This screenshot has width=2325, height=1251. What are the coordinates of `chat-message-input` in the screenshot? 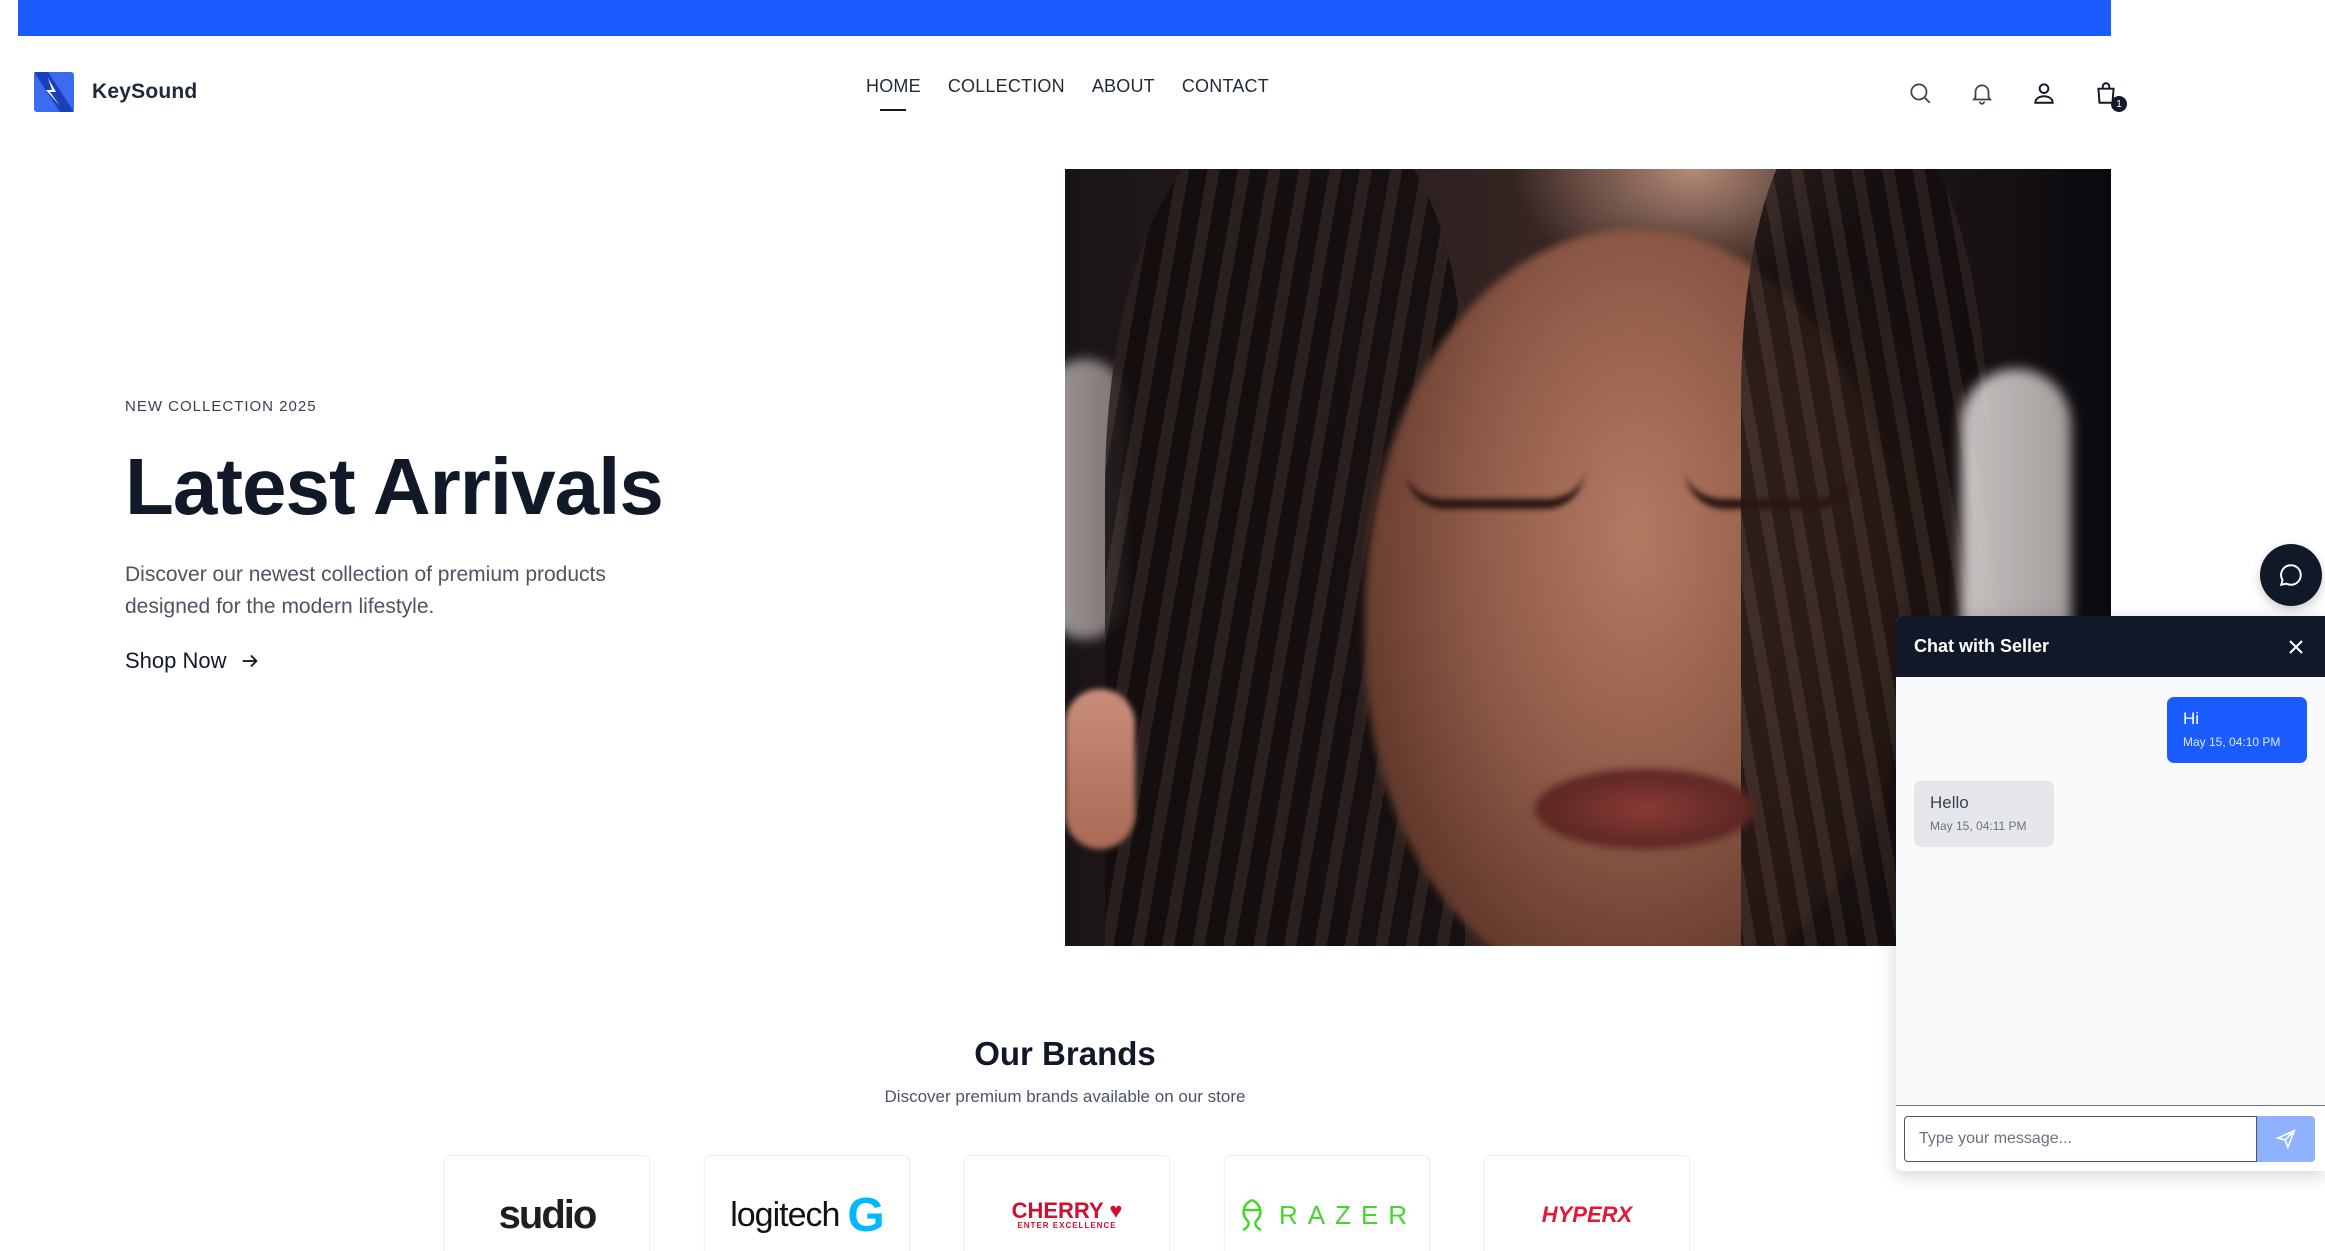 It's located at (2080, 1139).